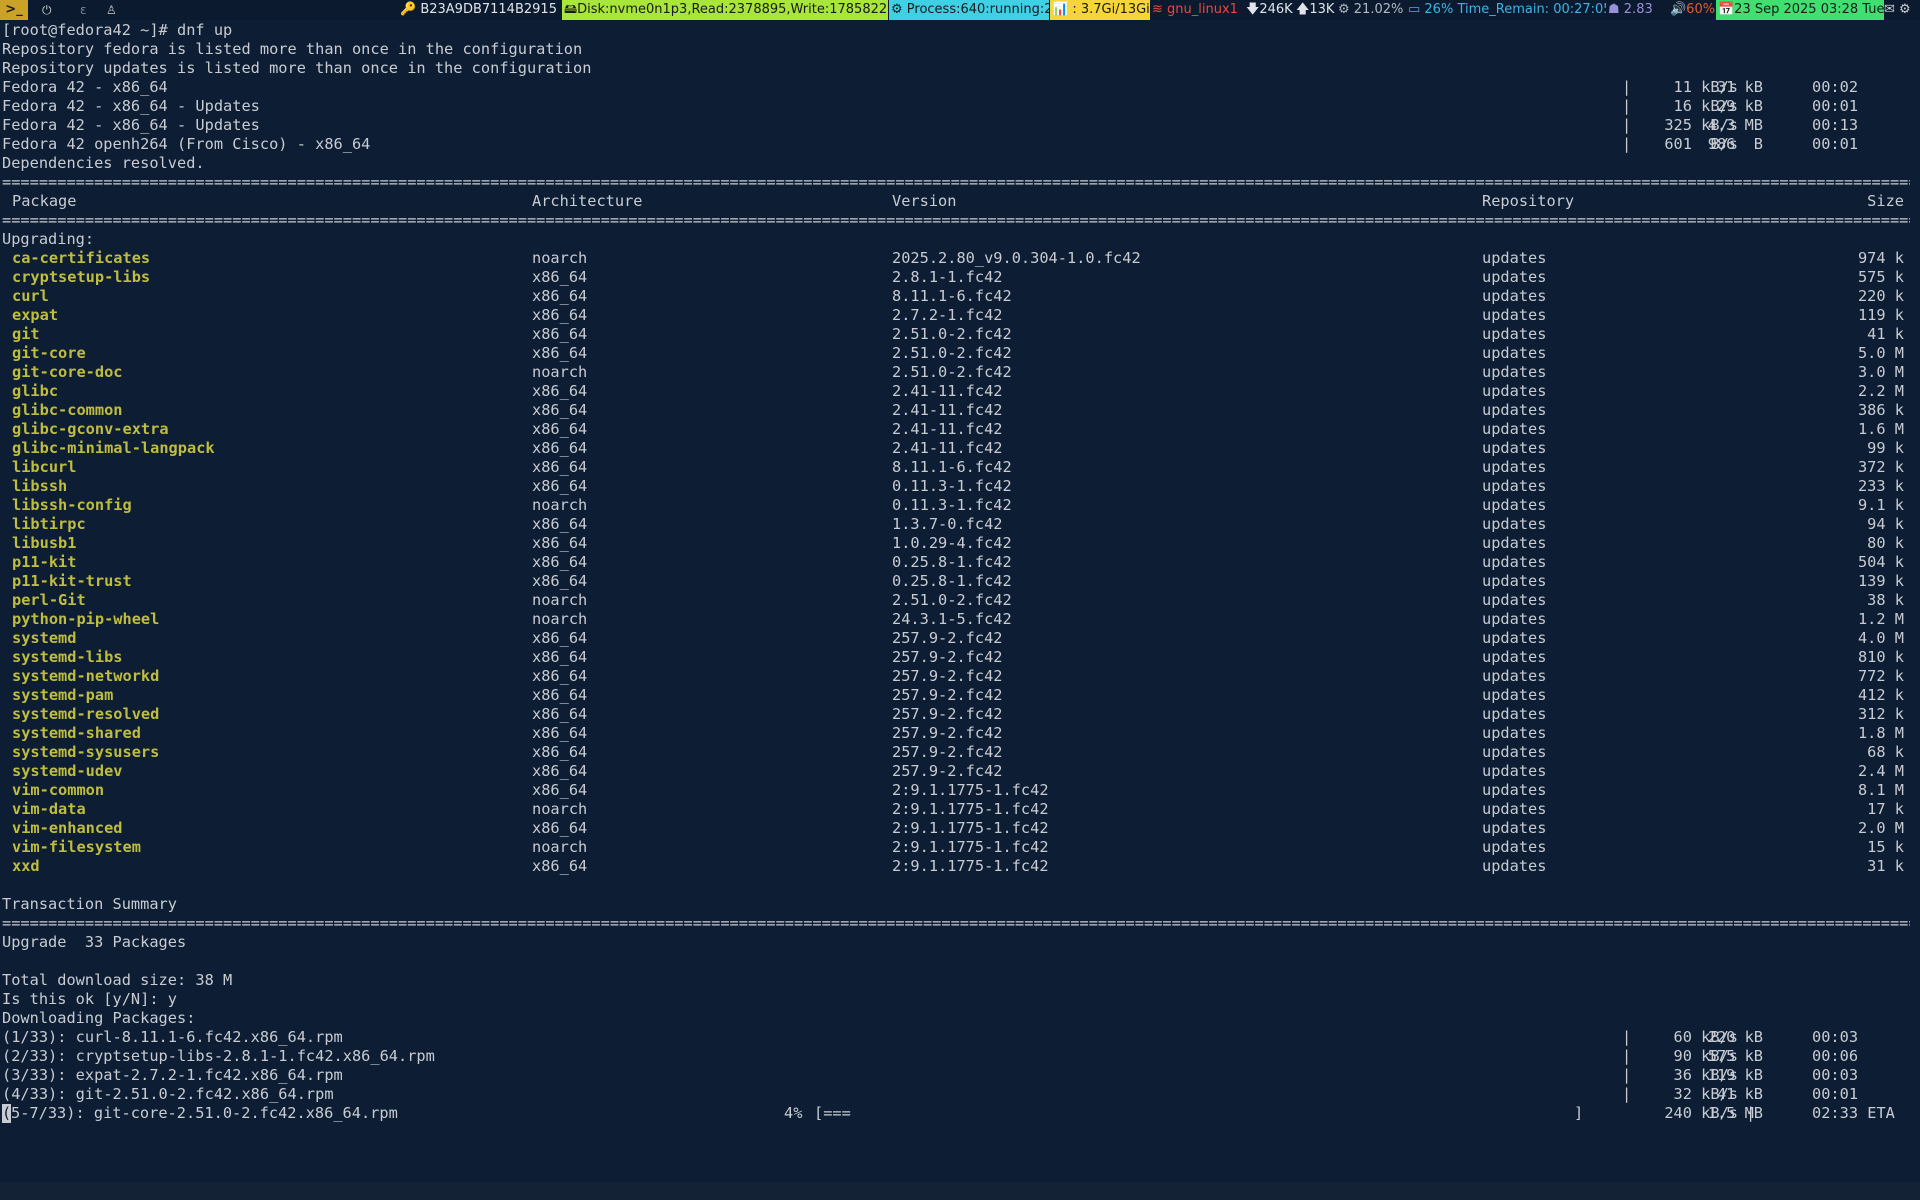  What do you see at coordinates (793, 1113) in the screenshot?
I see `progress-percent: 4%` at bounding box center [793, 1113].